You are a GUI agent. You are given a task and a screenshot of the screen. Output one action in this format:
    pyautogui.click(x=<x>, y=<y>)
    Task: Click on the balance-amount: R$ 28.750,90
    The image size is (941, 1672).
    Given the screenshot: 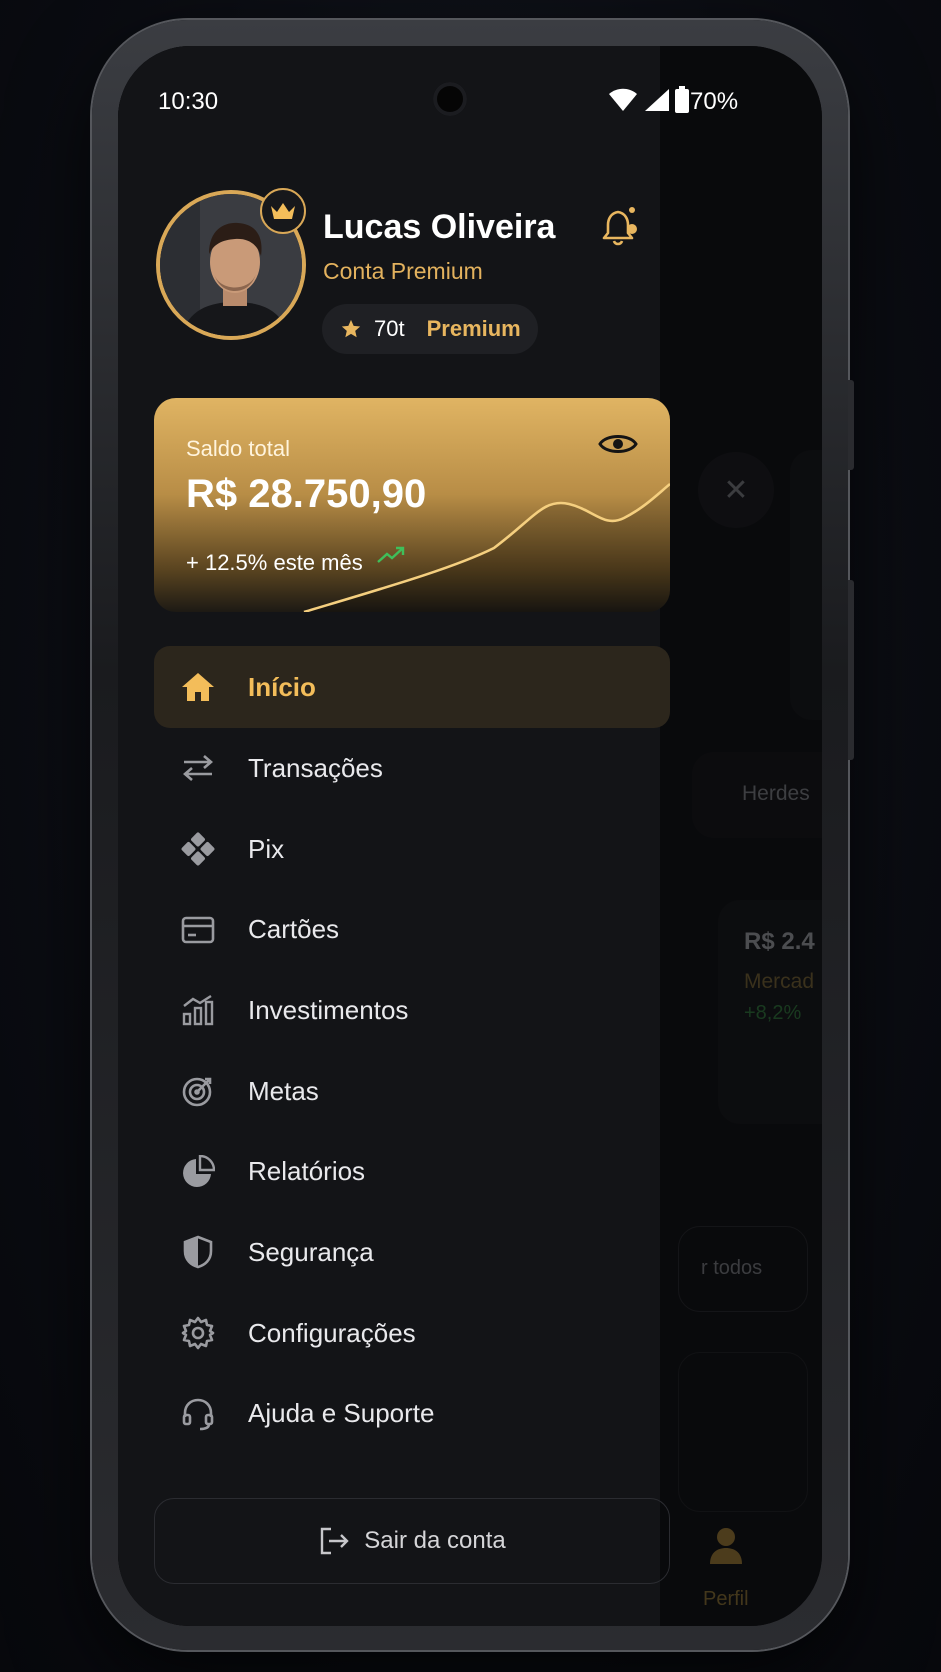 What is the action you would take?
    pyautogui.click(x=306, y=494)
    